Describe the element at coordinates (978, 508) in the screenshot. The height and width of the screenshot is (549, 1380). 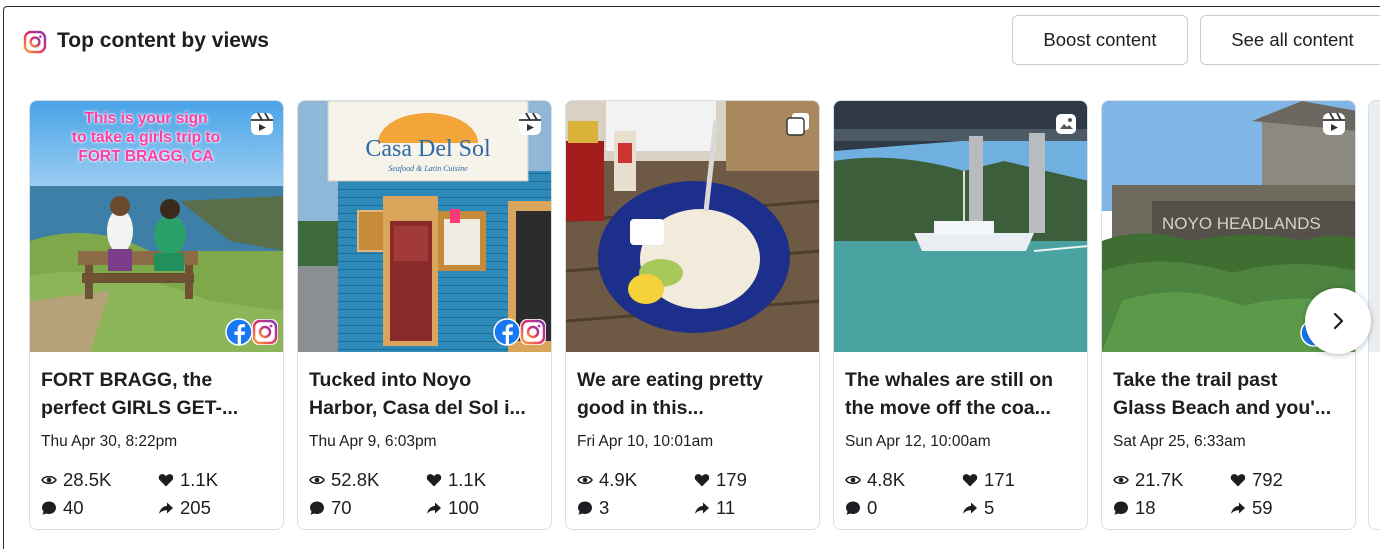
I see `shares-metric: 5` at that location.